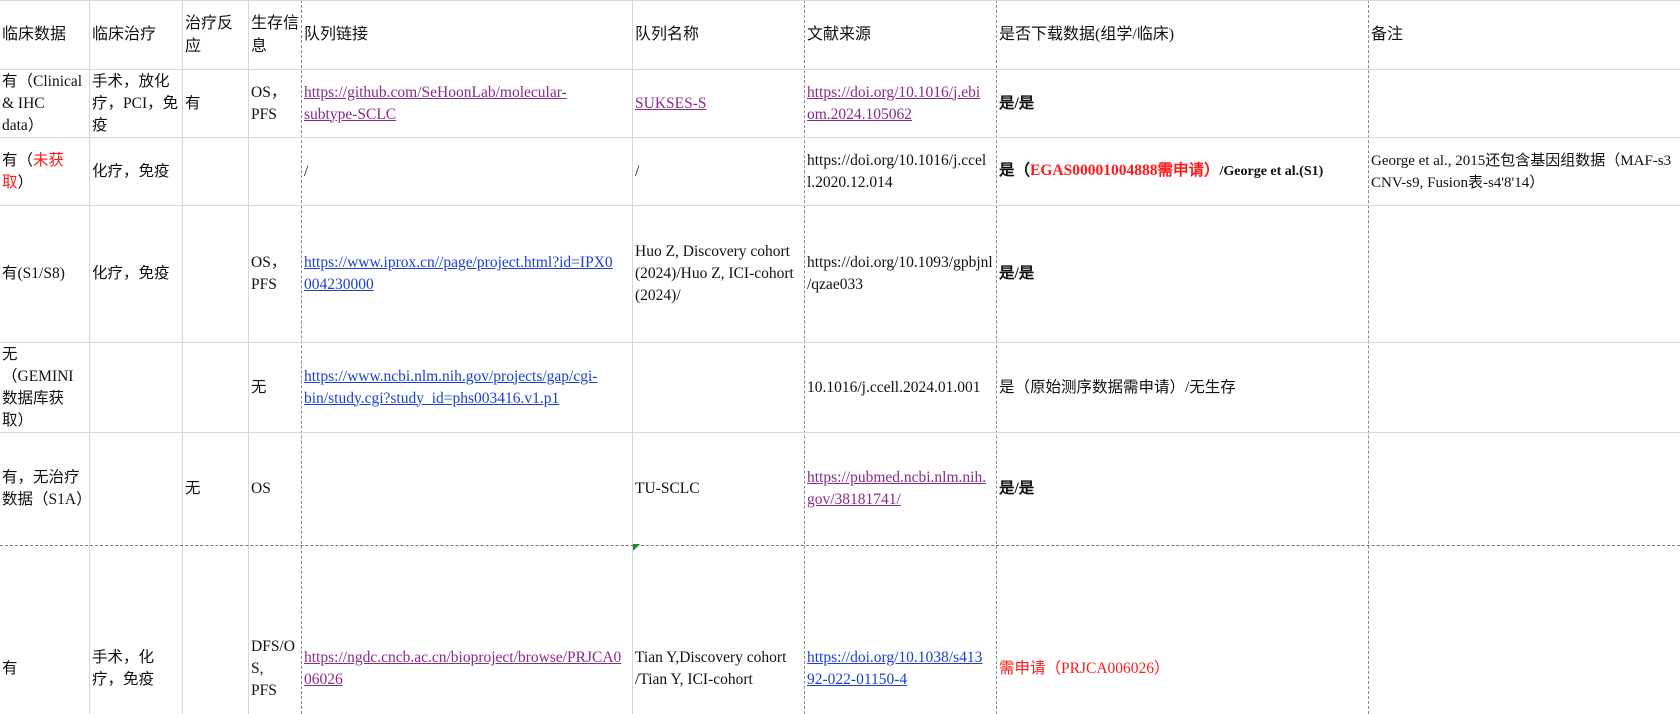 The width and height of the screenshot is (1680, 714). What do you see at coordinates (1271, 171) in the screenshot?
I see `cell-text: /George et al.(S1)` at bounding box center [1271, 171].